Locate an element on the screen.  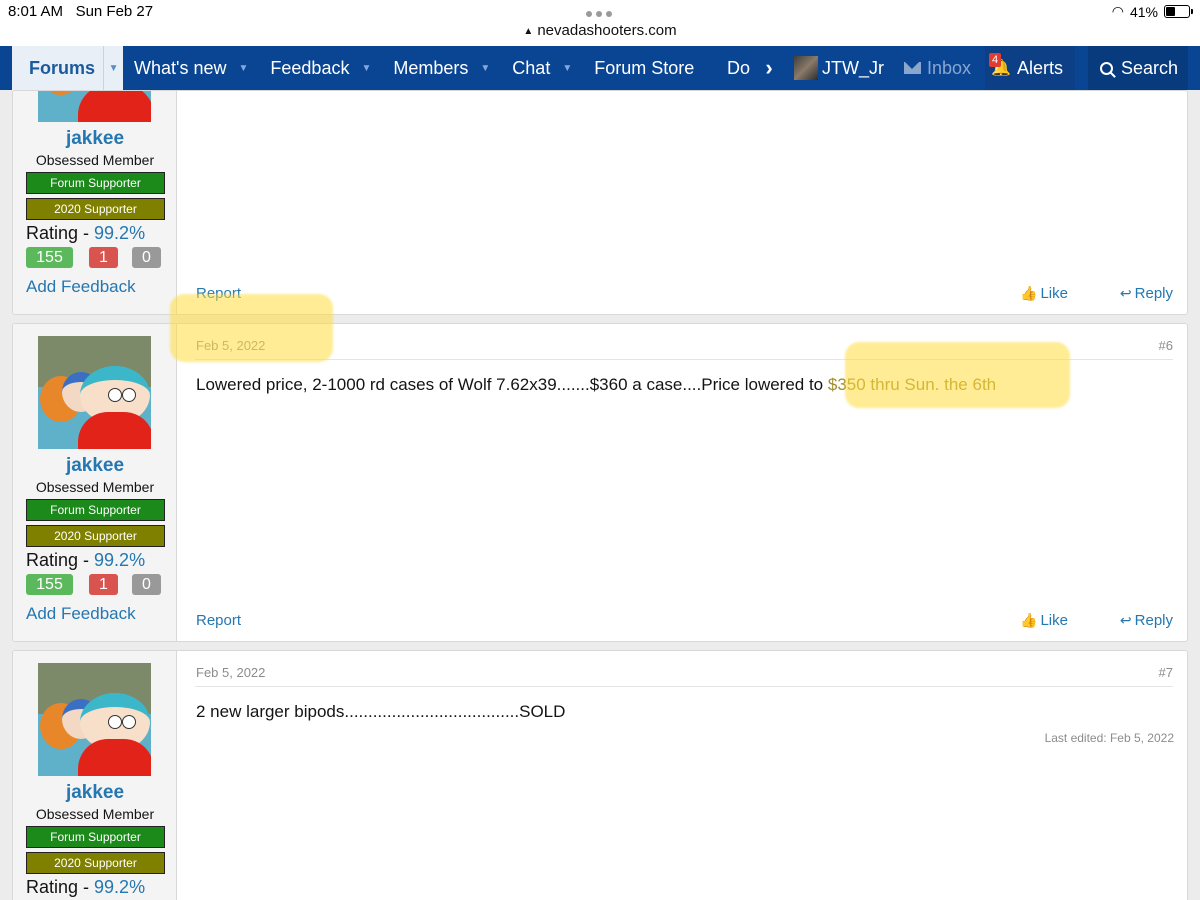
post-number: #6 is located at coordinates (1166, 345).